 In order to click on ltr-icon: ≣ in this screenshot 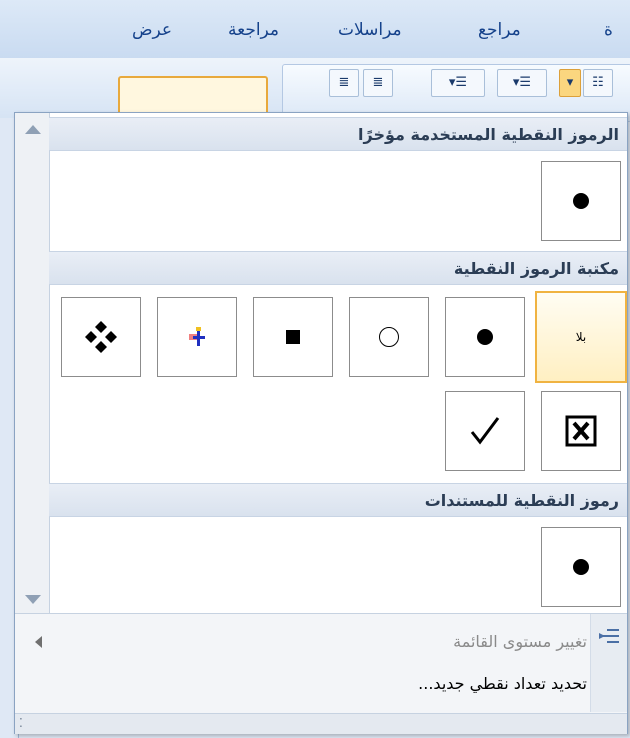, I will do `click(344, 82)`.